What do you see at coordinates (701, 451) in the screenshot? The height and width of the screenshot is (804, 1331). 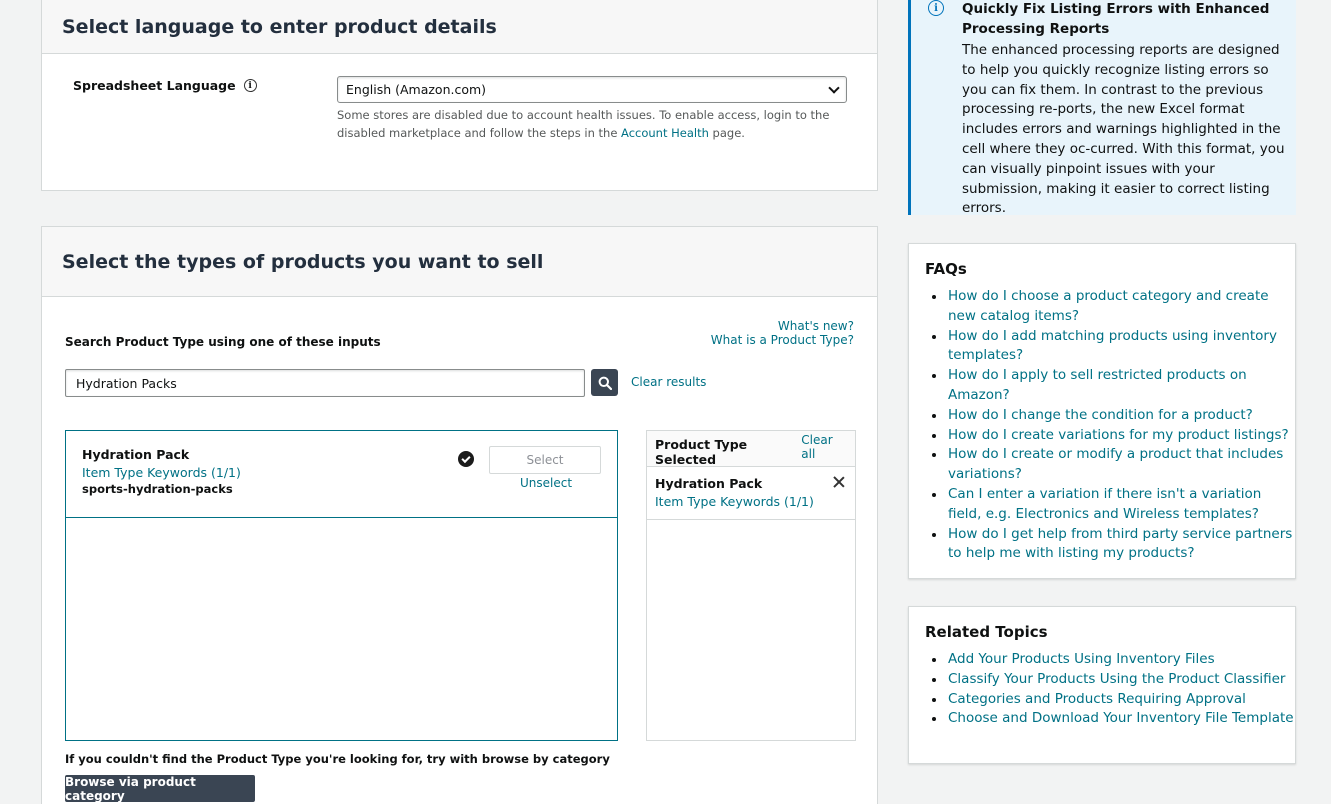 I see `selected-title: Product Type Selected` at bounding box center [701, 451].